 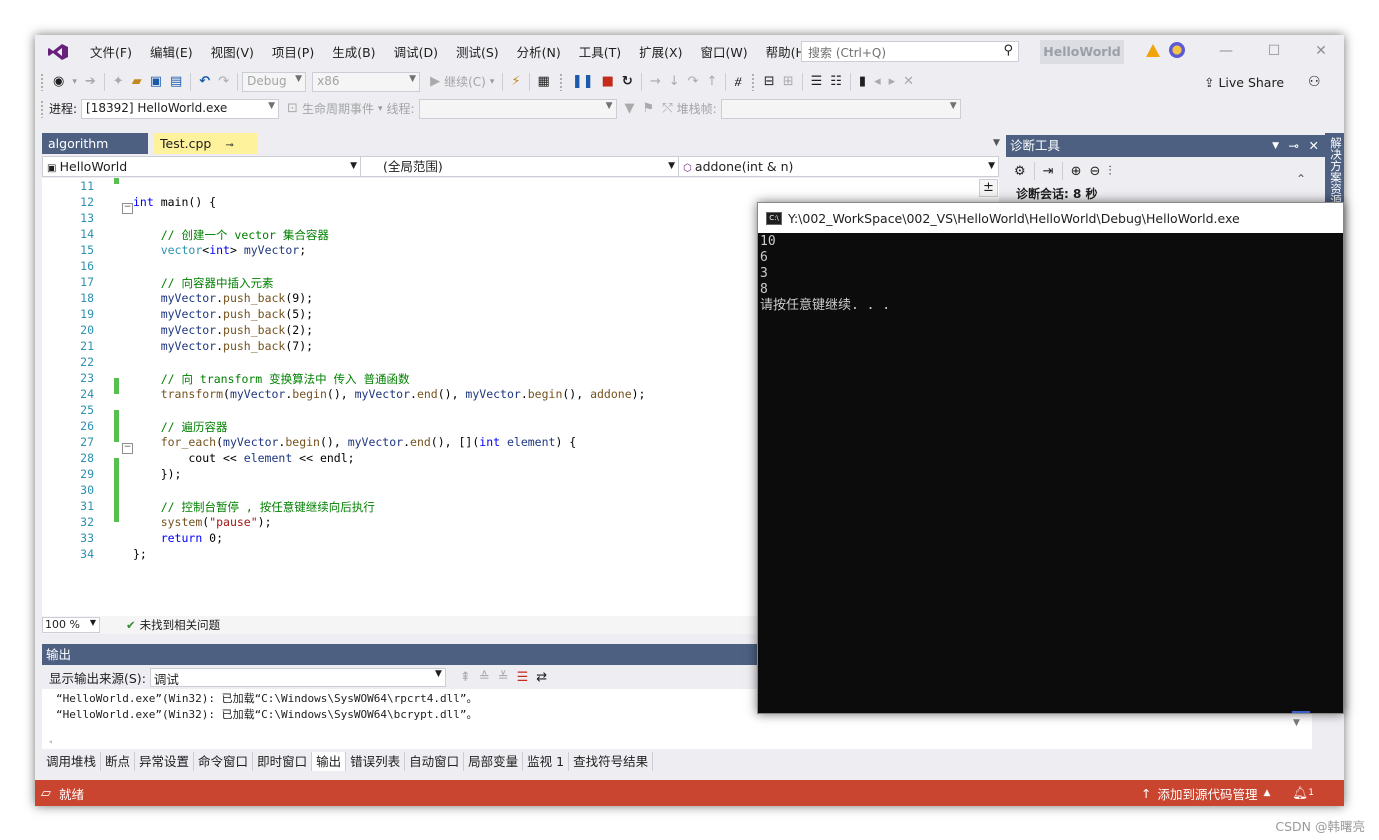 What do you see at coordinates (492, 82) in the screenshot?
I see `continue-dropdown-icon: ▾` at bounding box center [492, 82].